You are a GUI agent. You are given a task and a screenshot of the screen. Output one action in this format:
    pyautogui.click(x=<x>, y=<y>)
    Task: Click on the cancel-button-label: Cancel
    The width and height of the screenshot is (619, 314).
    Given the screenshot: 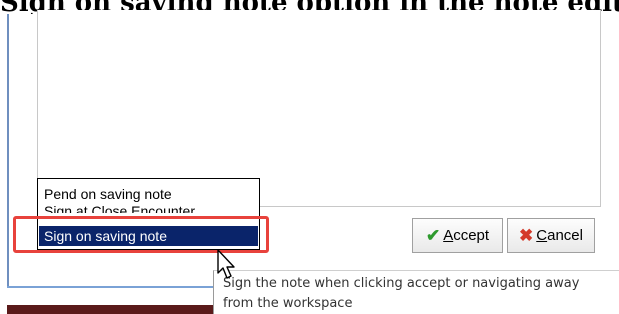 What is the action you would take?
    pyautogui.click(x=559, y=235)
    